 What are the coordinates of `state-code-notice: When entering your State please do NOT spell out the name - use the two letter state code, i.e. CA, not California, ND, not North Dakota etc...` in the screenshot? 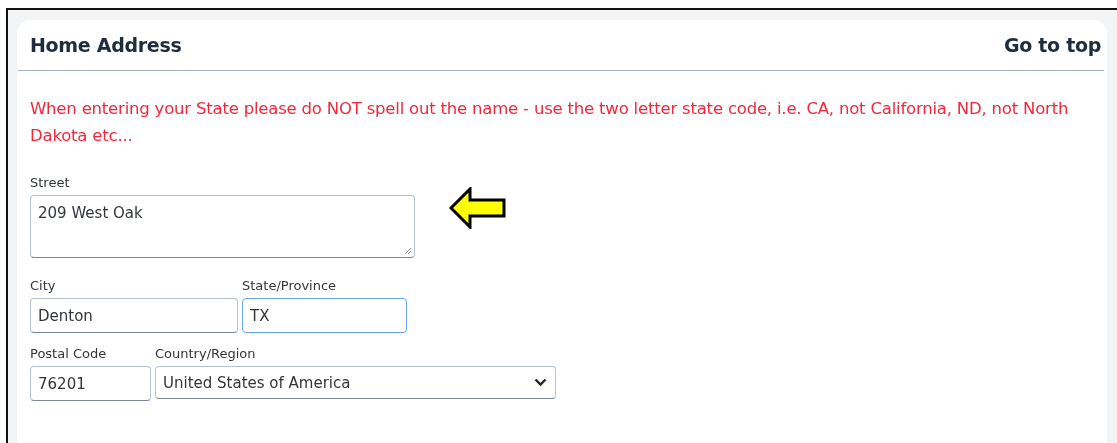 It's located at (550, 122).